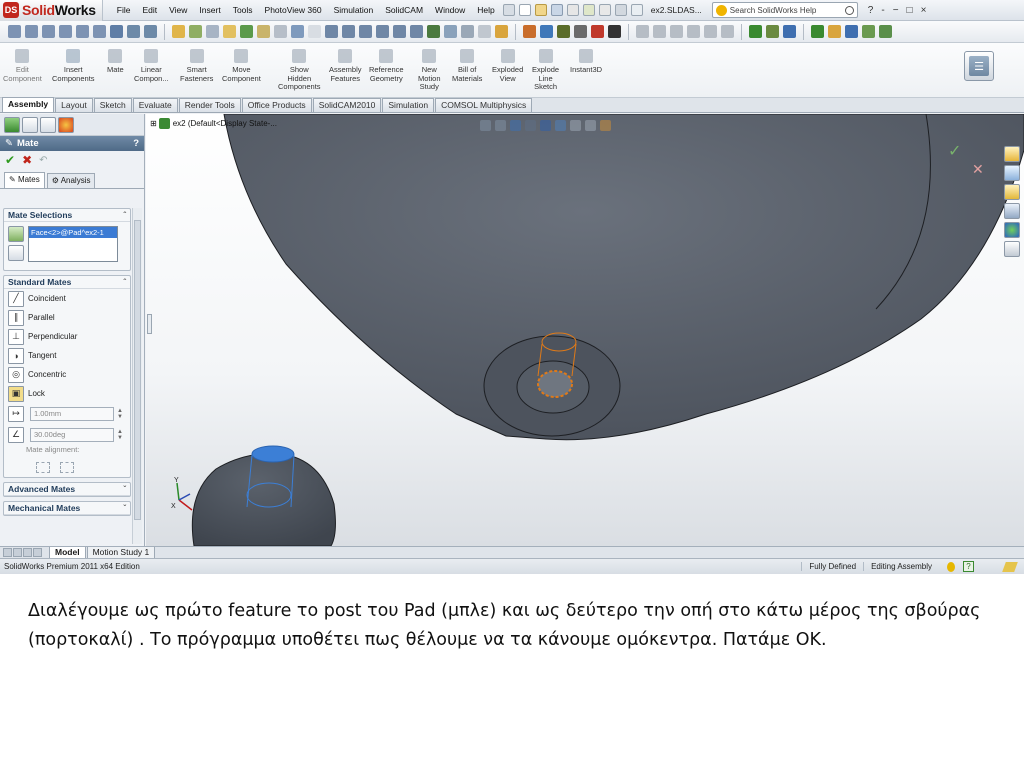 This screenshot has width=1024, height=768. What do you see at coordinates (16, 413) in the screenshot?
I see `distance-icon: ↦` at bounding box center [16, 413].